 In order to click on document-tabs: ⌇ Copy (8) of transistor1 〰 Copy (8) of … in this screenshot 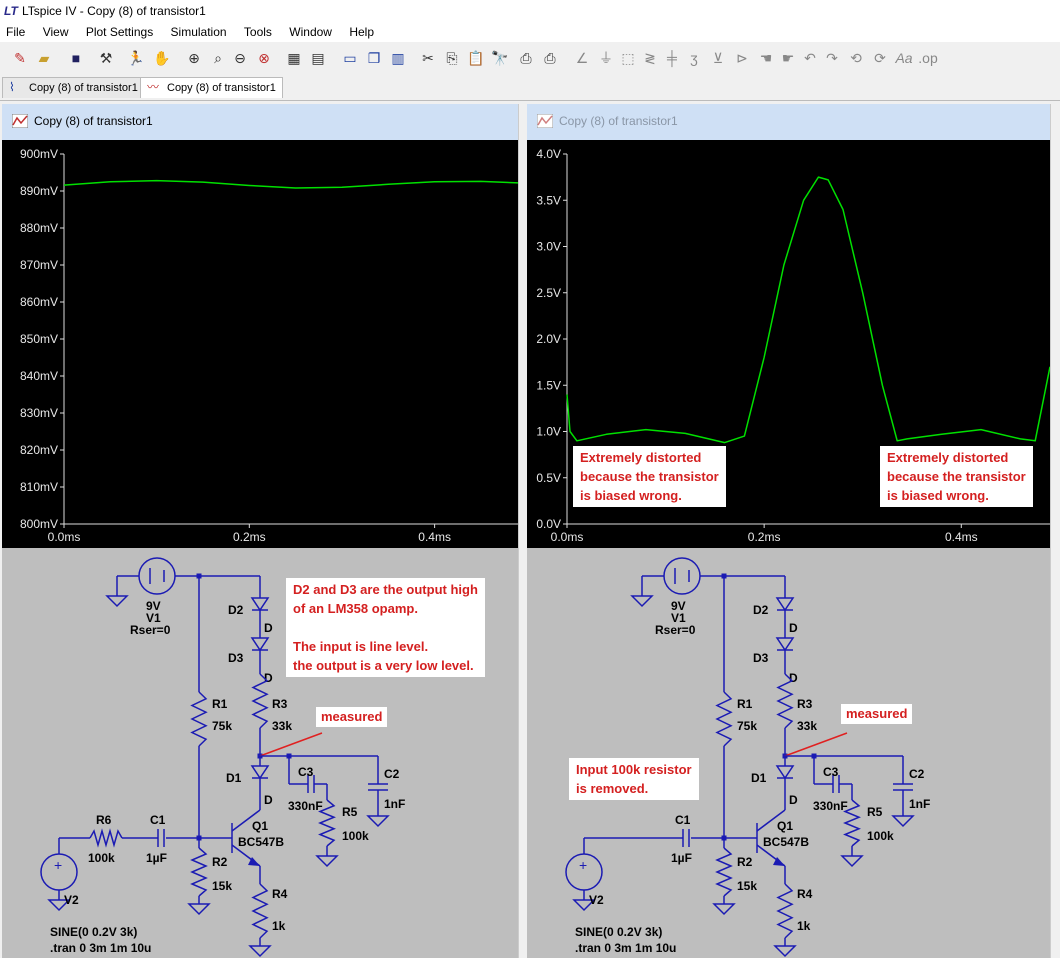, I will do `click(530, 87)`.